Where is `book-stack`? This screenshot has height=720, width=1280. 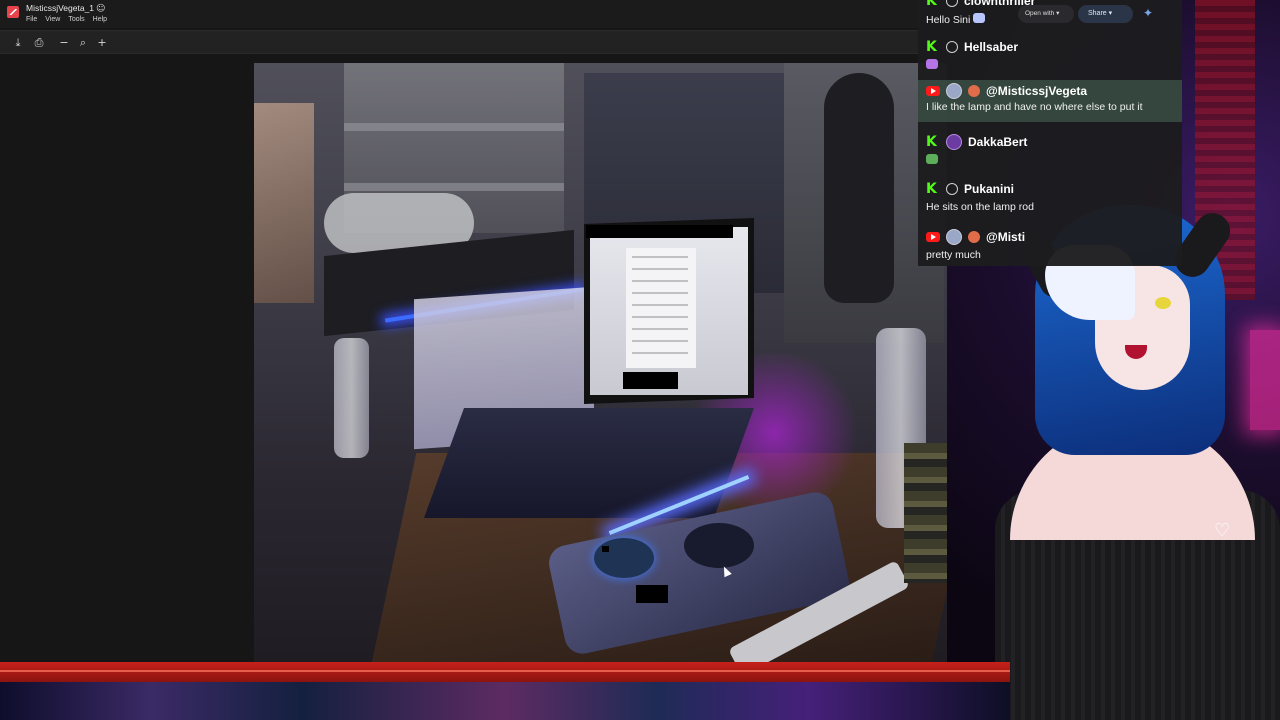
book-stack is located at coordinates (925, 513).